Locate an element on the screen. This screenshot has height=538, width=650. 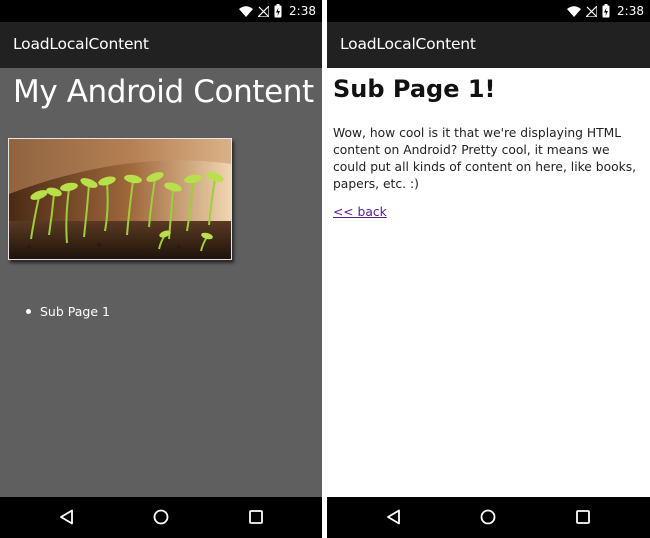
bullet is located at coordinates (28, 311).